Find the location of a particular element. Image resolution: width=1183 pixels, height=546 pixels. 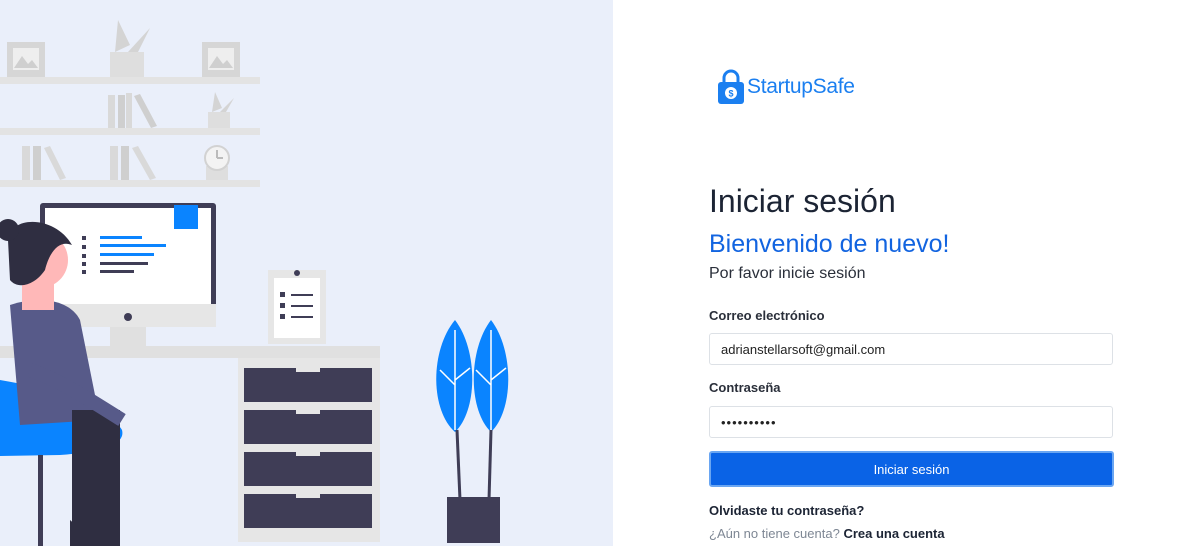

clipboard-icon is located at coordinates (297, 307).